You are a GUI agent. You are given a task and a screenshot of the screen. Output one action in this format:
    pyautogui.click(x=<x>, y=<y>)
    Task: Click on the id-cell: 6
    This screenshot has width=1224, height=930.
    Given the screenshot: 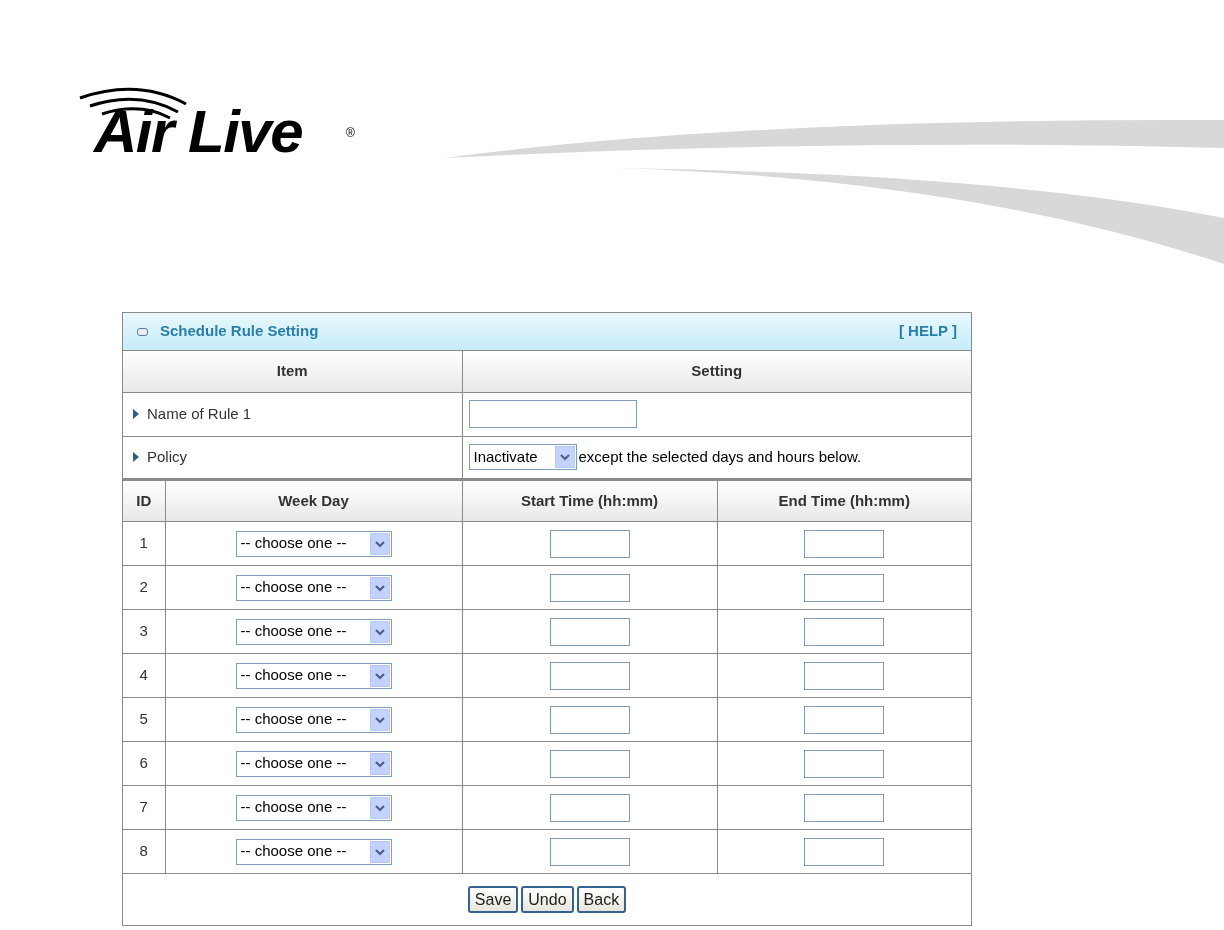 What is the action you would take?
    pyautogui.click(x=144, y=763)
    